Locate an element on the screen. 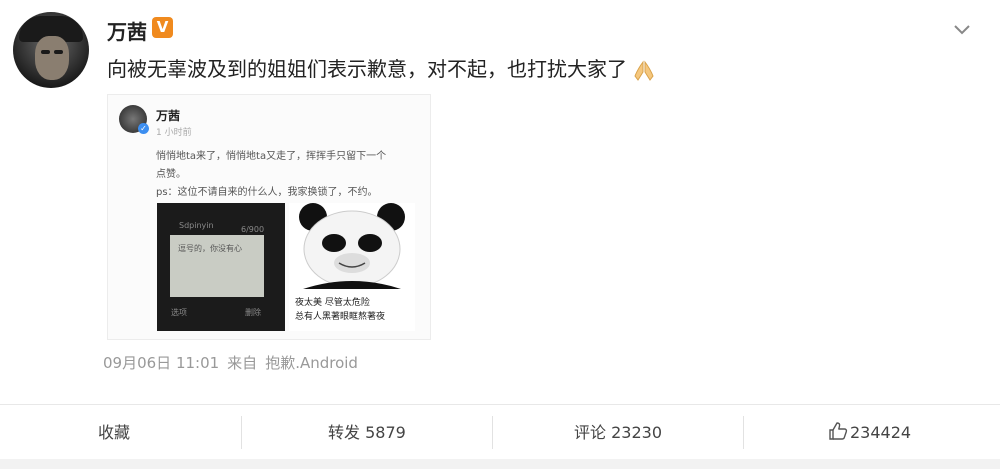 This screenshot has height=469, width=1000. bottom-spacer is located at coordinates (500, 464).